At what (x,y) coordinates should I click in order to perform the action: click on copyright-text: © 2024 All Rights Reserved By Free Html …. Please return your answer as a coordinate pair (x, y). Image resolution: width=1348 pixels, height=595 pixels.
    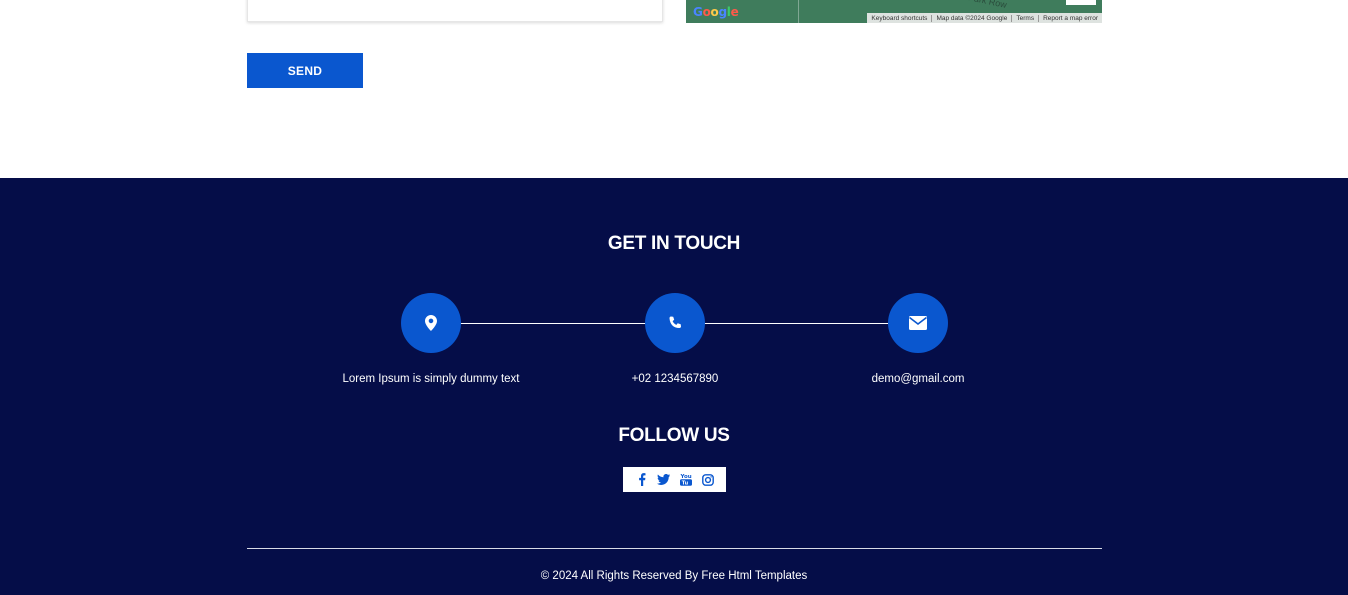
    Looking at the image, I should click on (674, 576).